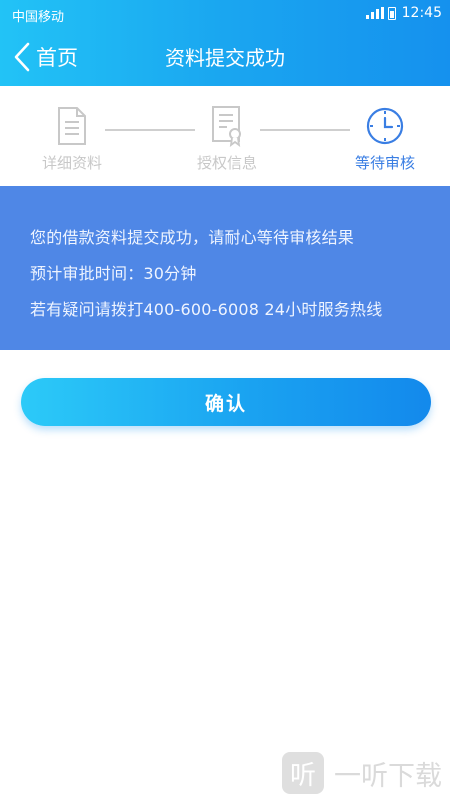  I want to click on step-waiting-review: 等待审核, so click(385, 138).